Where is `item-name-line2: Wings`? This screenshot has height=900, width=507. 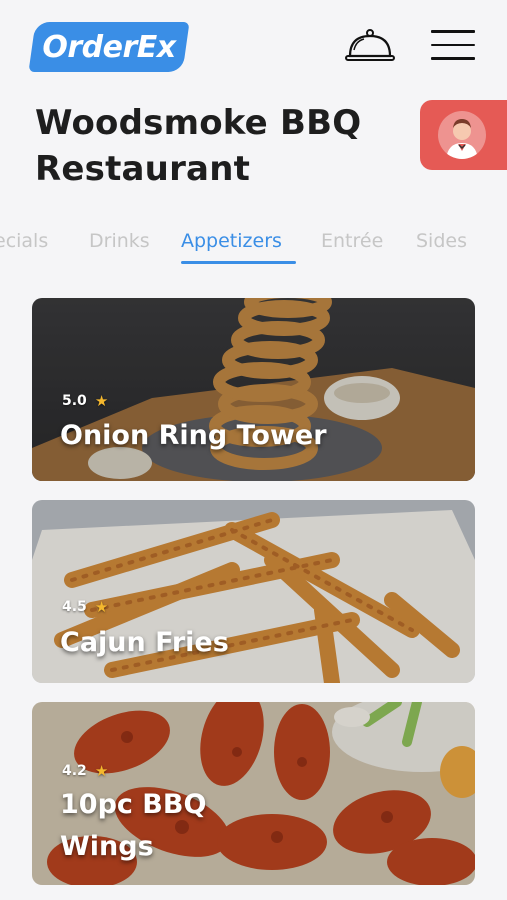 item-name-line2: Wings is located at coordinates (107, 846).